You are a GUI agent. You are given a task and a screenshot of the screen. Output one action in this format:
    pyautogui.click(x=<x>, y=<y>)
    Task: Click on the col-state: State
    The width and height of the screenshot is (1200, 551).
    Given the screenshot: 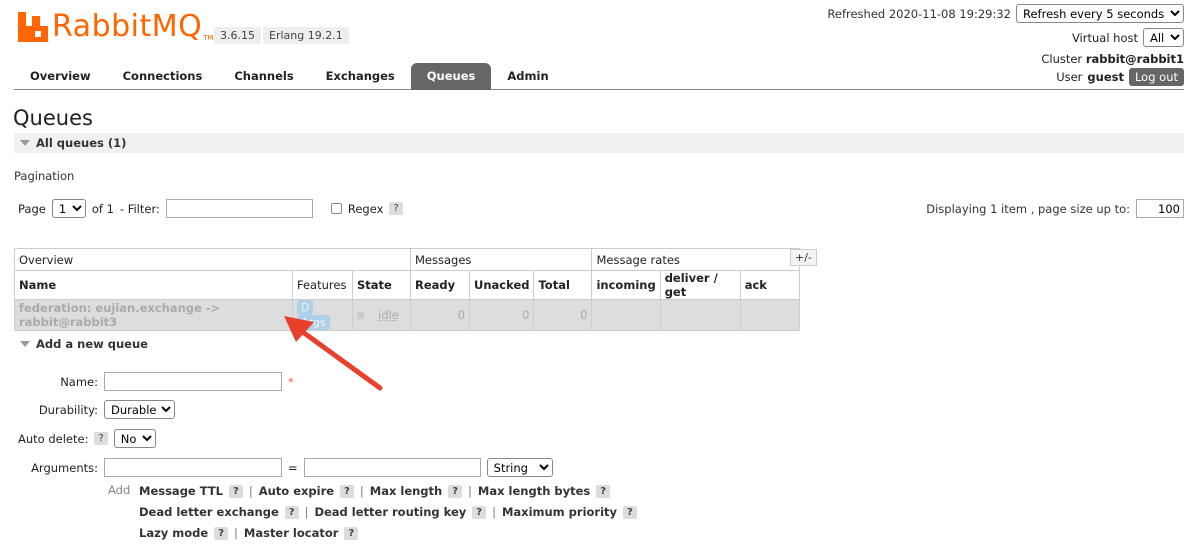 What is the action you would take?
    pyautogui.click(x=381, y=285)
    